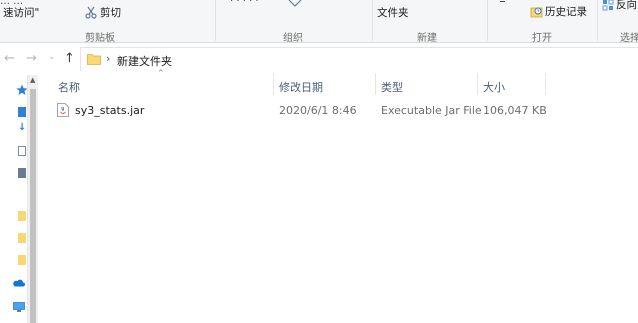 This screenshot has height=323, width=638. I want to click on breadcrumb-current-folder: 新建文件夹, so click(144, 61).